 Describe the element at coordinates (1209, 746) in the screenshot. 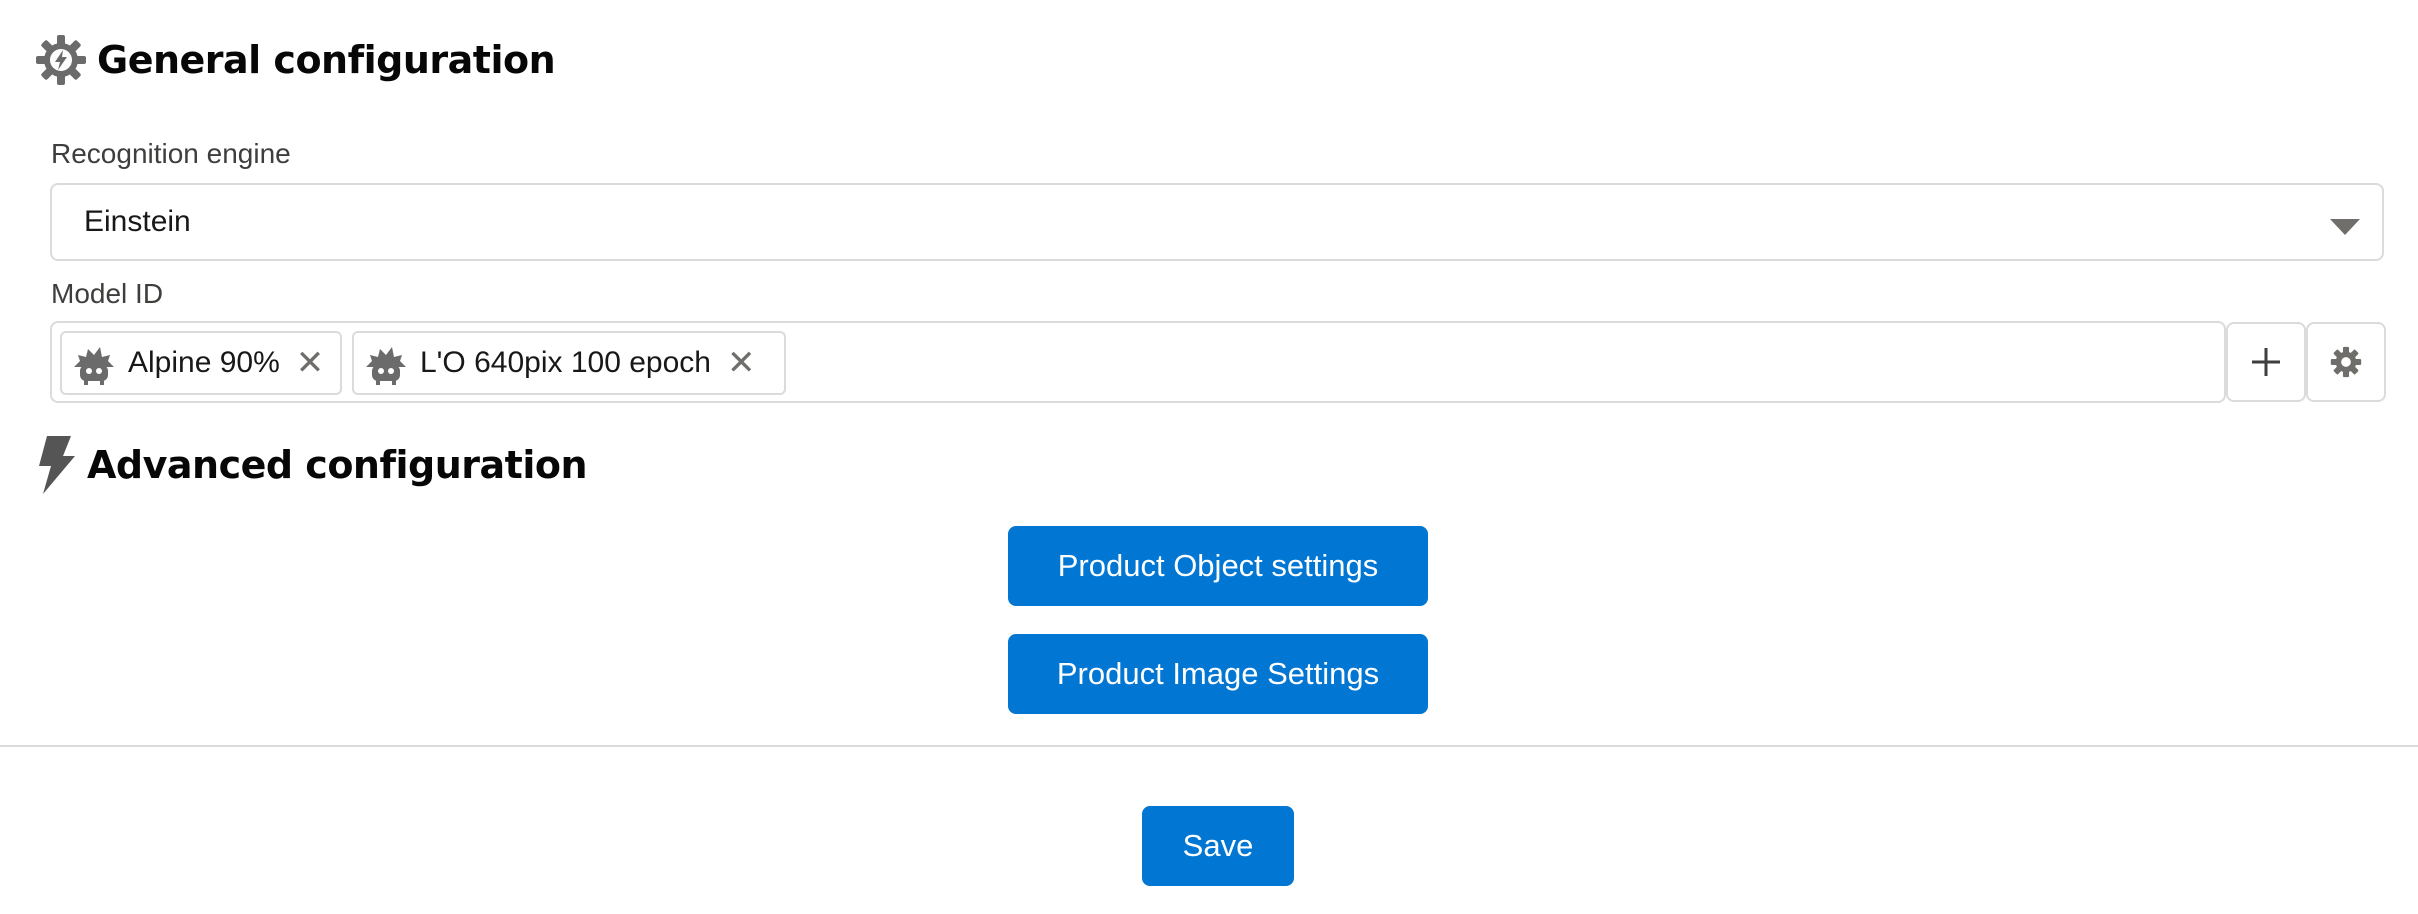

I see `footer-divider` at that location.